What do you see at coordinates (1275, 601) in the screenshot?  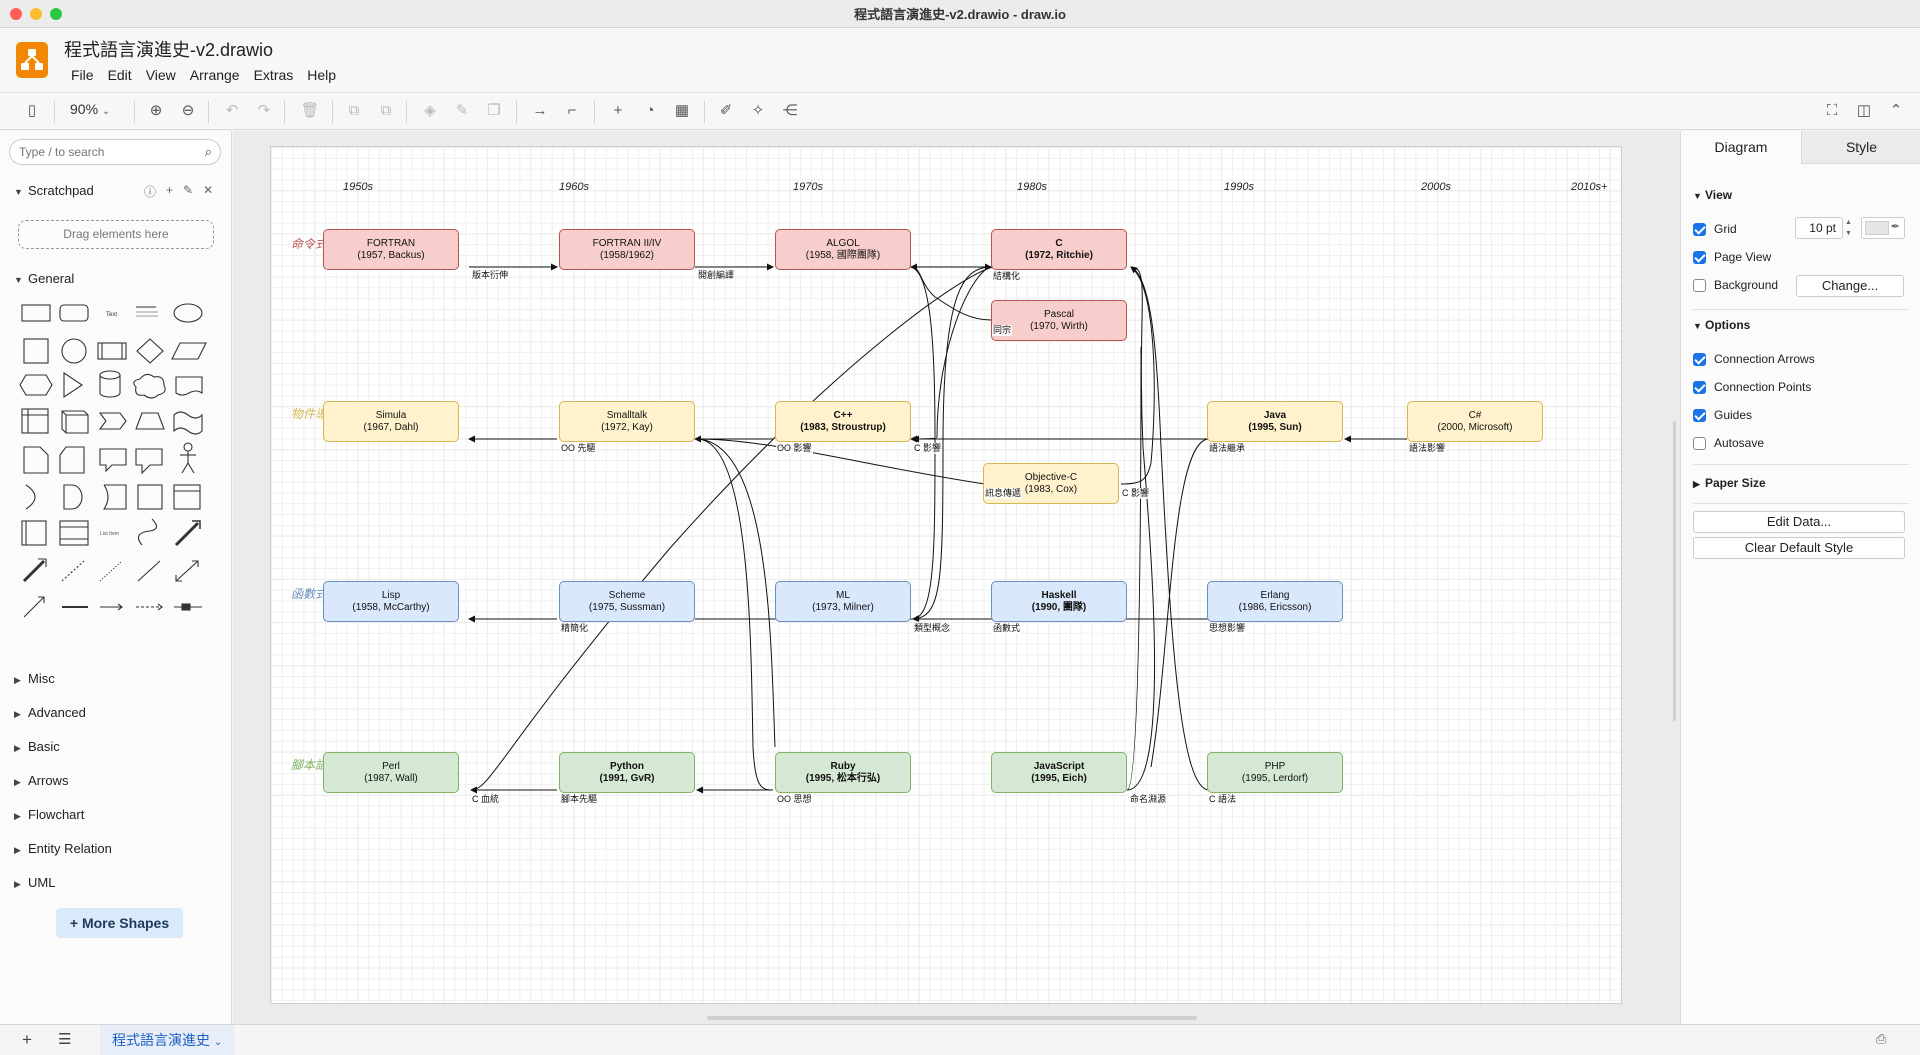 I see `node-erlang: Erlang (1986, Ericsson)` at bounding box center [1275, 601].